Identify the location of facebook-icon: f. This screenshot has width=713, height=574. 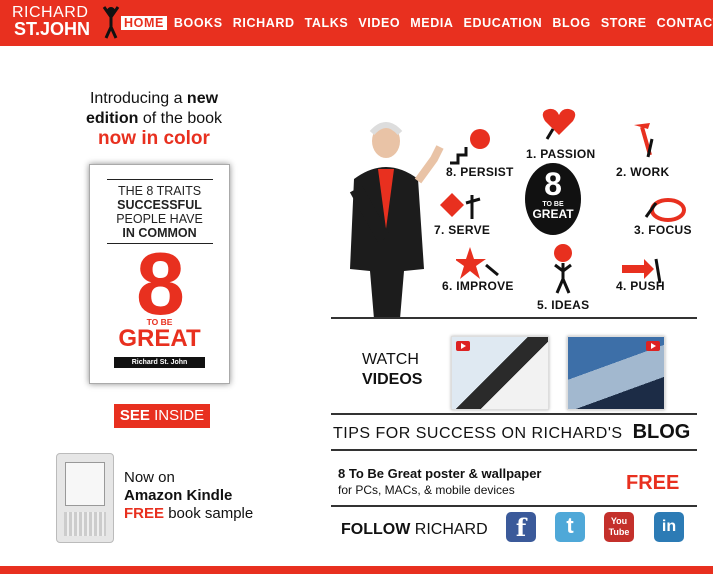
(521, 527).